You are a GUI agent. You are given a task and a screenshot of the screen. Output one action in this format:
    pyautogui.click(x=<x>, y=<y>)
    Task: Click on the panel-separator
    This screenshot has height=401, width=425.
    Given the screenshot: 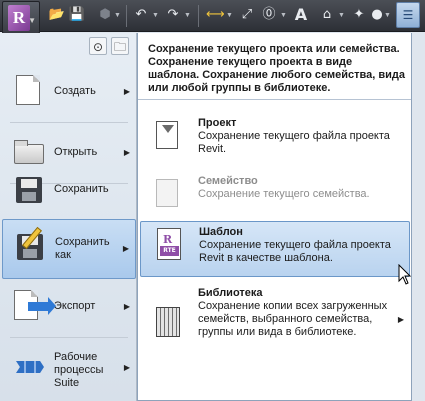 What is the action you would take?
    pyautogui.click(x=274, y=99)
    